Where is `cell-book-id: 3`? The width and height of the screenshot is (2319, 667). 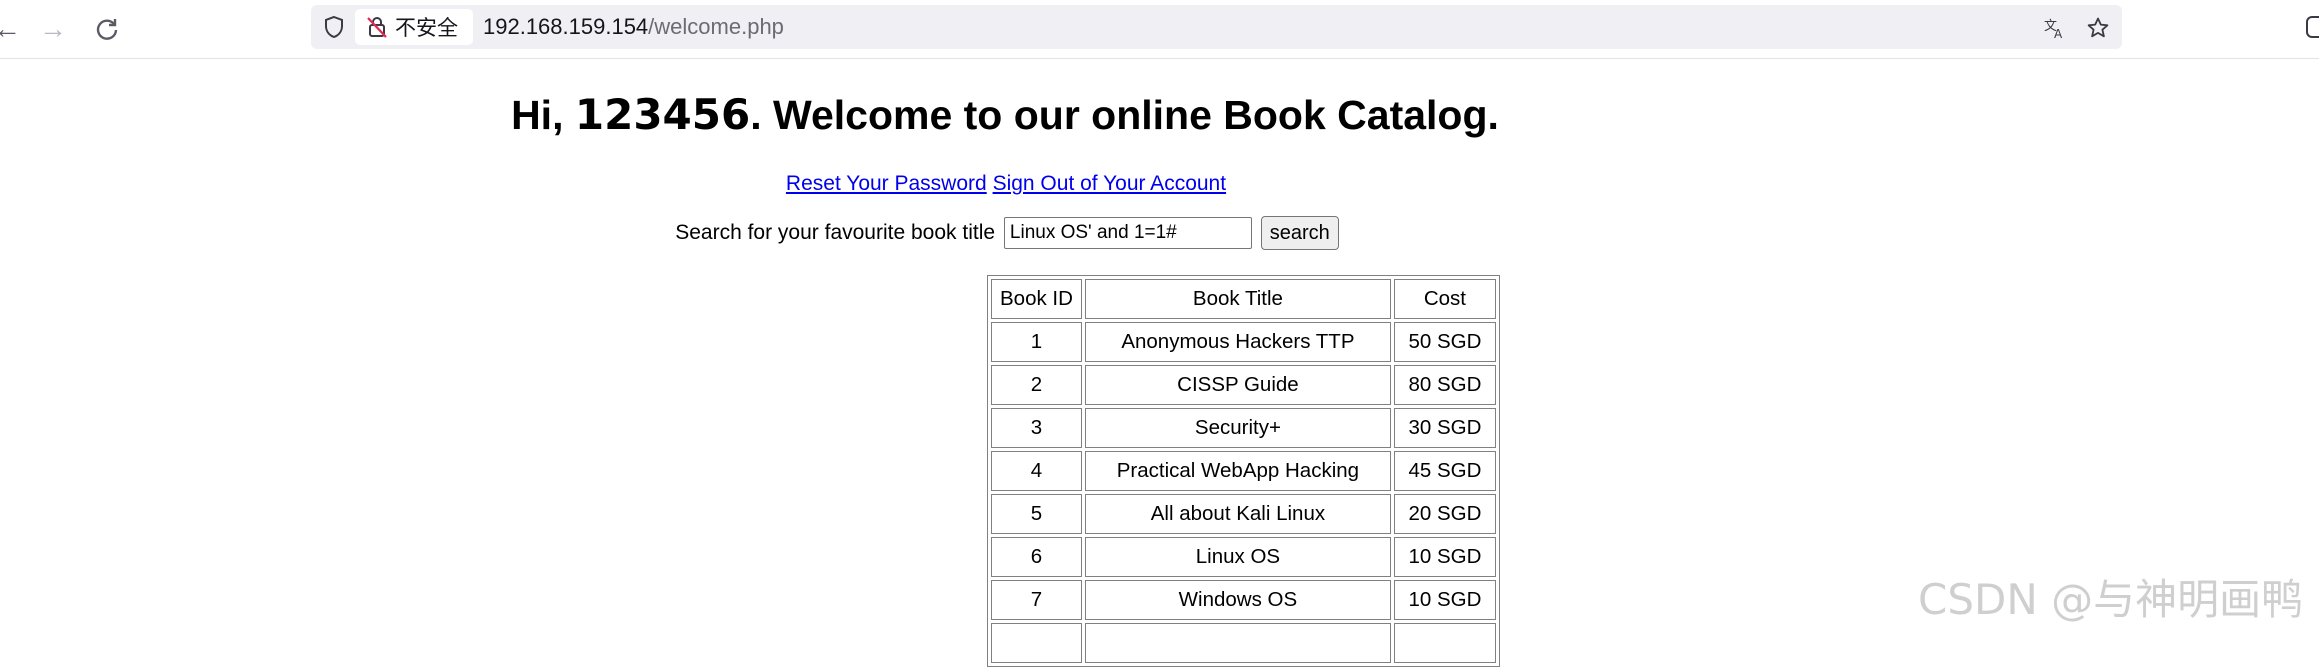
cell-book-id: 3 is located at coordinates (1036, 428).